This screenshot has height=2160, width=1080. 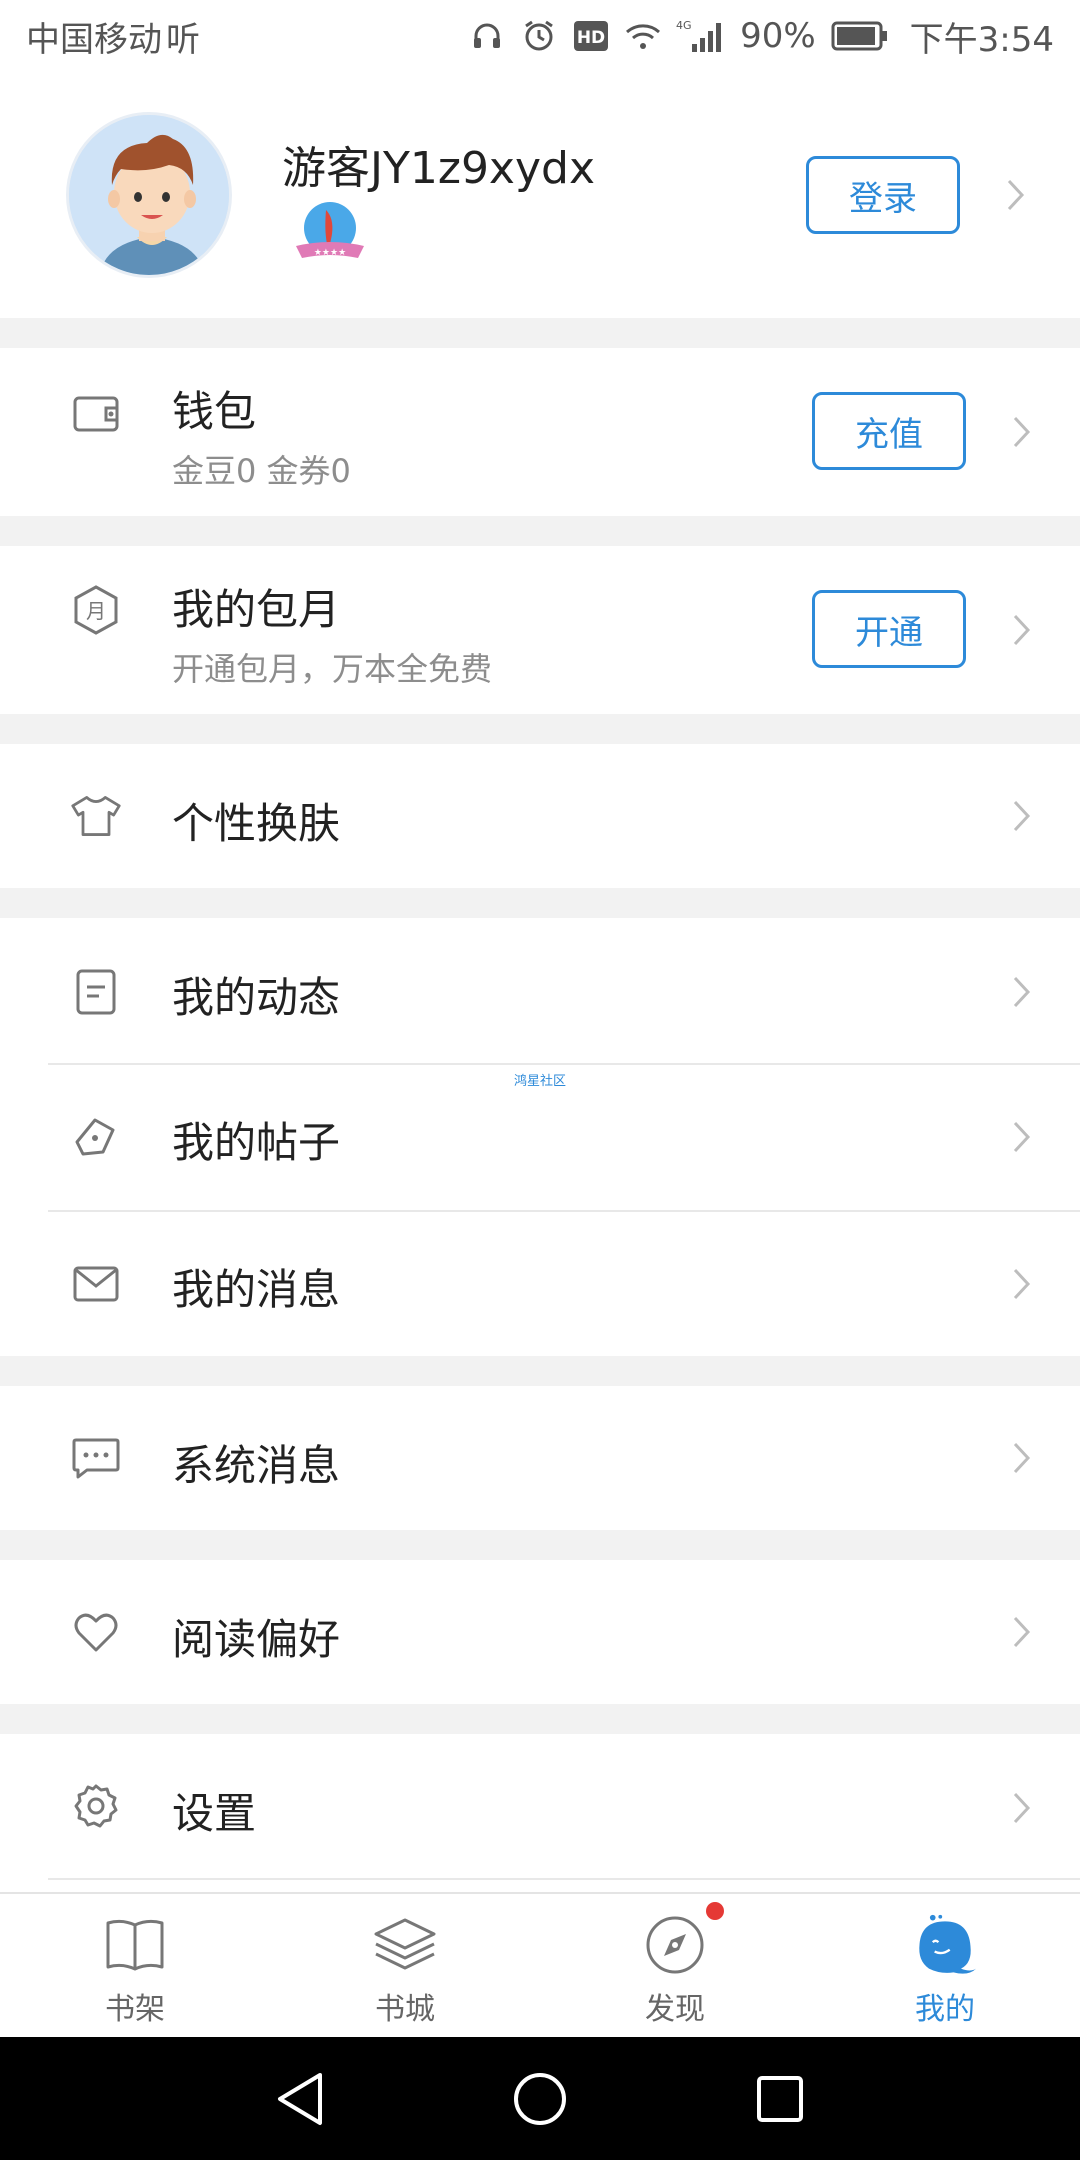 I want to click on nav-label: 发现, so click(x=675, y=2009).